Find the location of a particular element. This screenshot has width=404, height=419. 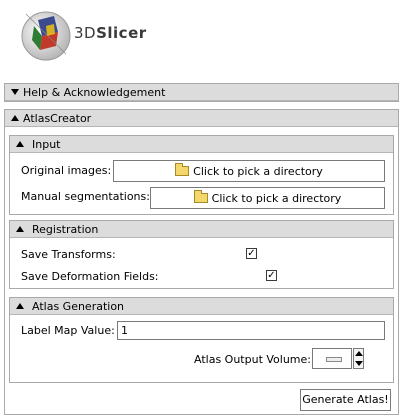

save-transforms-checkbox: ✓ is located at coordinates (251, 253).